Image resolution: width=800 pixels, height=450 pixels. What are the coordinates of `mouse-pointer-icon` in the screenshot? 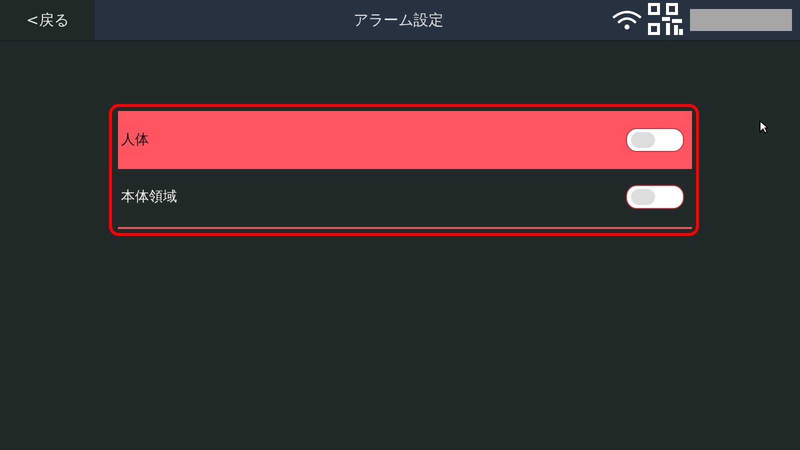 It's located at (764, 127).